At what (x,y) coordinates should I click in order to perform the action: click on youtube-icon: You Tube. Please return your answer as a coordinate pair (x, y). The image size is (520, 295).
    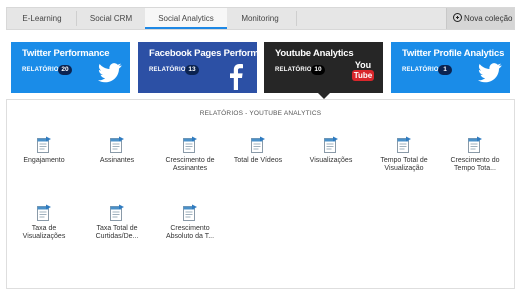
    Looking at the image, I should click on (363, 70).